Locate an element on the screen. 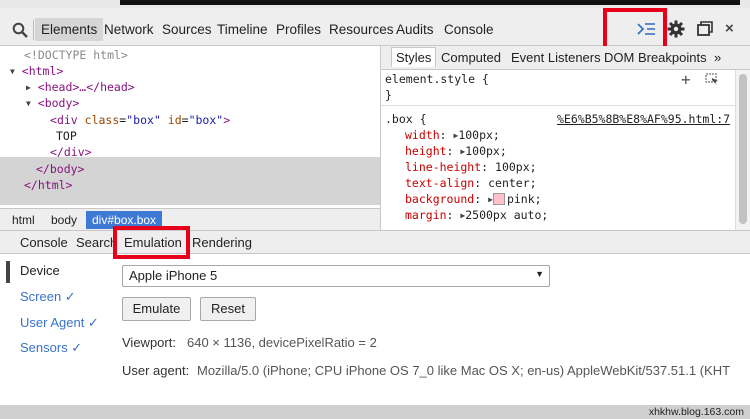 The image size is (750, 419). device-select-value: Apple iPhone 5 is located at coordinates (173, 275).